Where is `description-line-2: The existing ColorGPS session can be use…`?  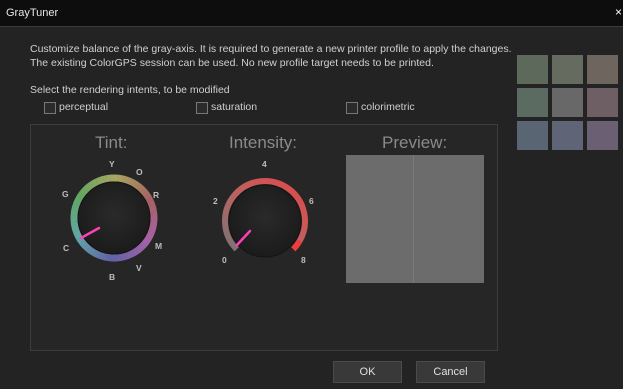
description-line-2: The existing ColorGPS session can be use… is located at coordinates (232, 63).